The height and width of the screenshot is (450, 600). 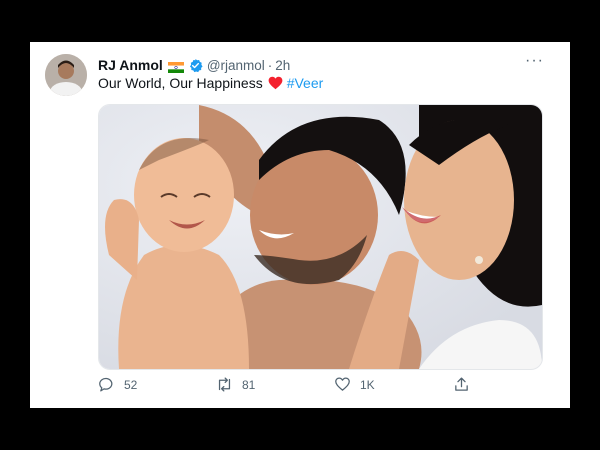 I want to click on india-flag-icon, so click(x=175, y=66).